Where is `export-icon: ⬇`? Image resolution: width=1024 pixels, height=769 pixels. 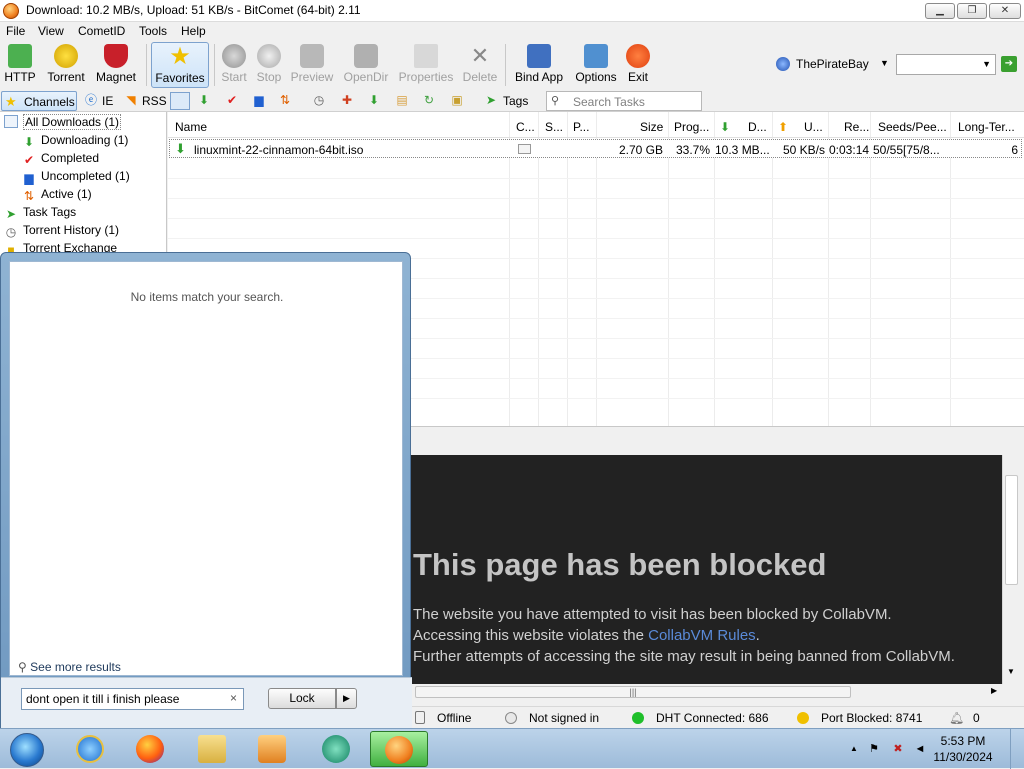 export-icon: ⬇ is located at coordinates (374, 100).